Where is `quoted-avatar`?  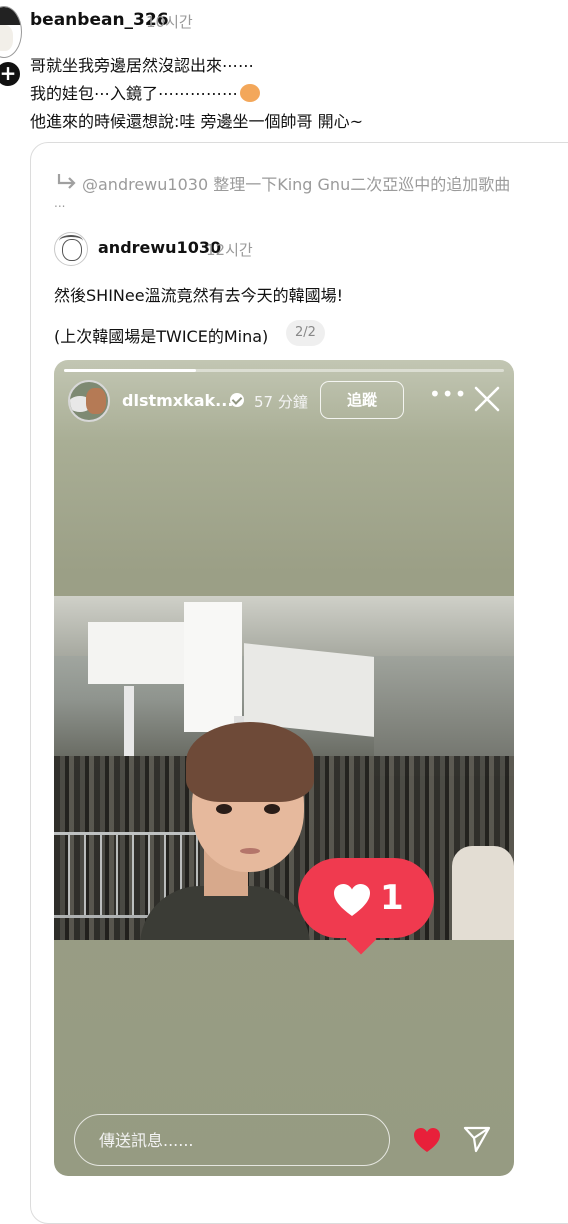
quoted-avatar is located at coordinates (71, 249).